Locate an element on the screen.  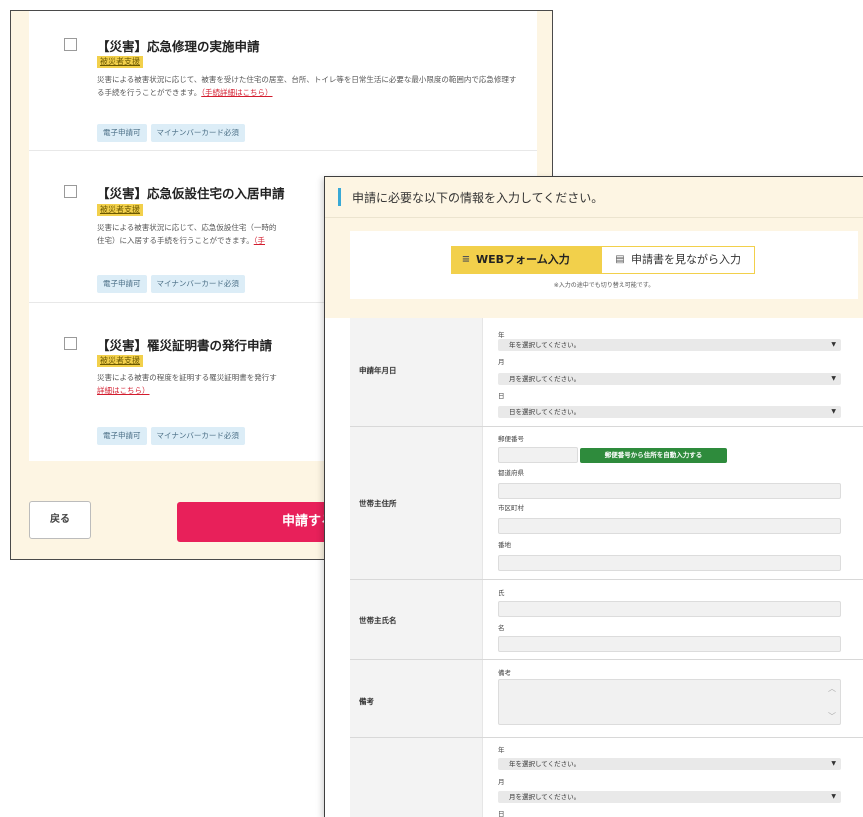
service-title: 【災害】応急仮設住宅の入居申請 is located at coordinates (191, 193).